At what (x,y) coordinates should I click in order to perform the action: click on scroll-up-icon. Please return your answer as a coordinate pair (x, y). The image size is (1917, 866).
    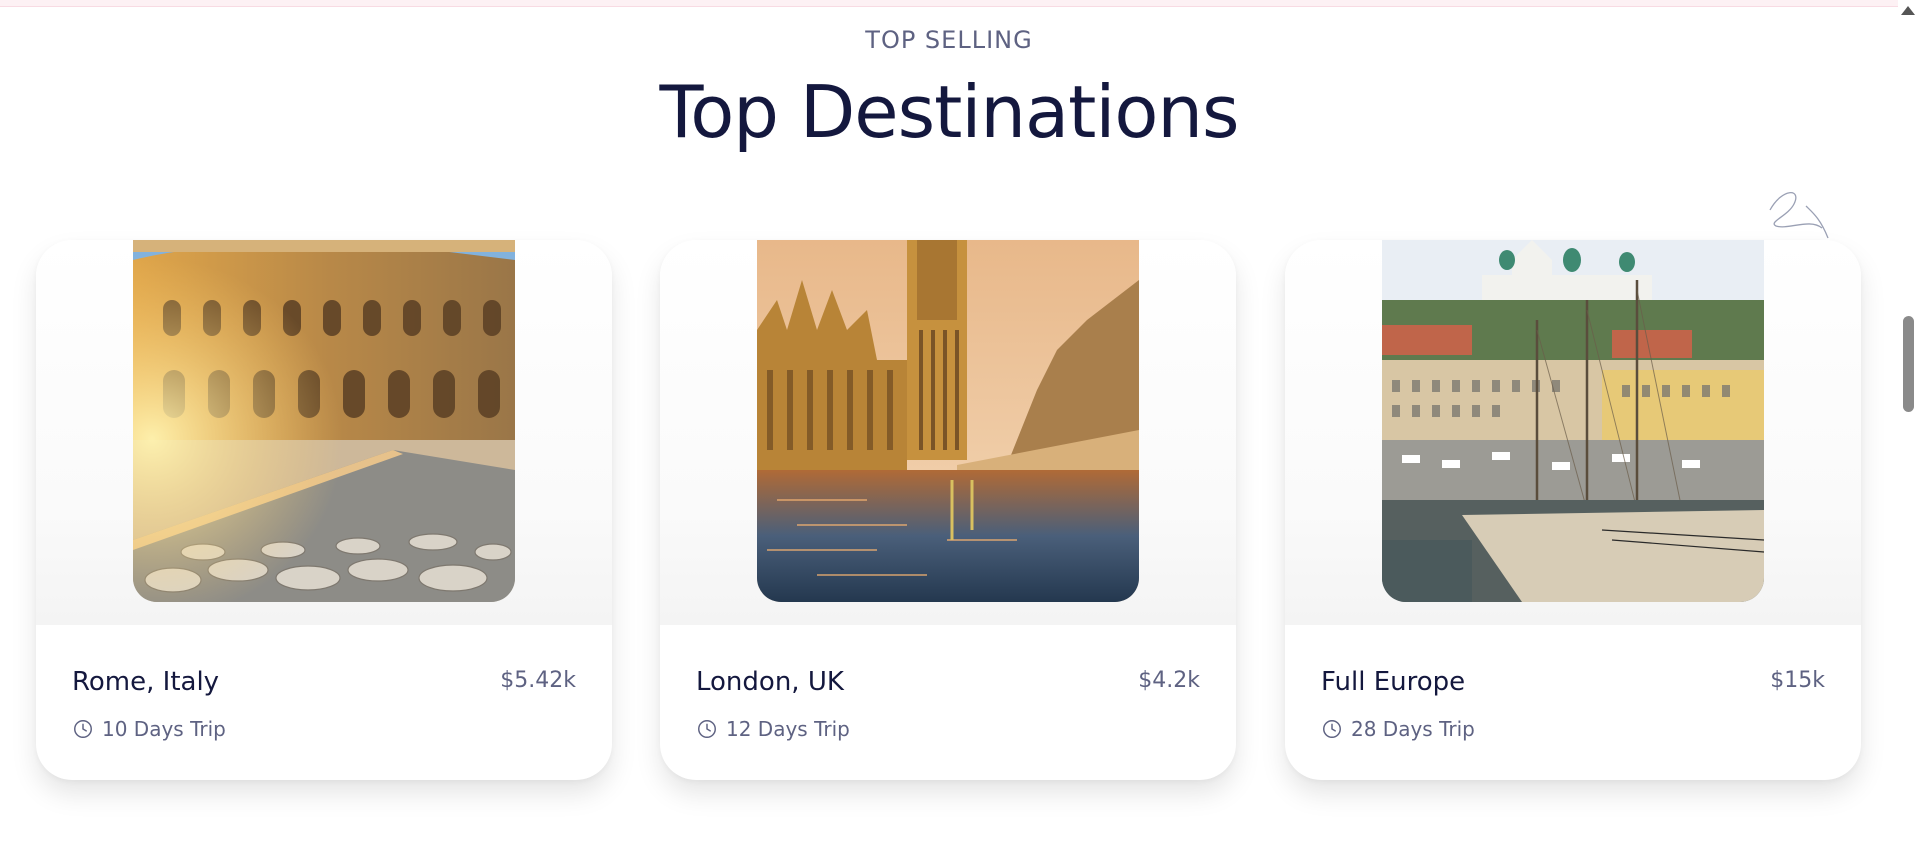
    Looking at the image, I should click on (1908, 10).